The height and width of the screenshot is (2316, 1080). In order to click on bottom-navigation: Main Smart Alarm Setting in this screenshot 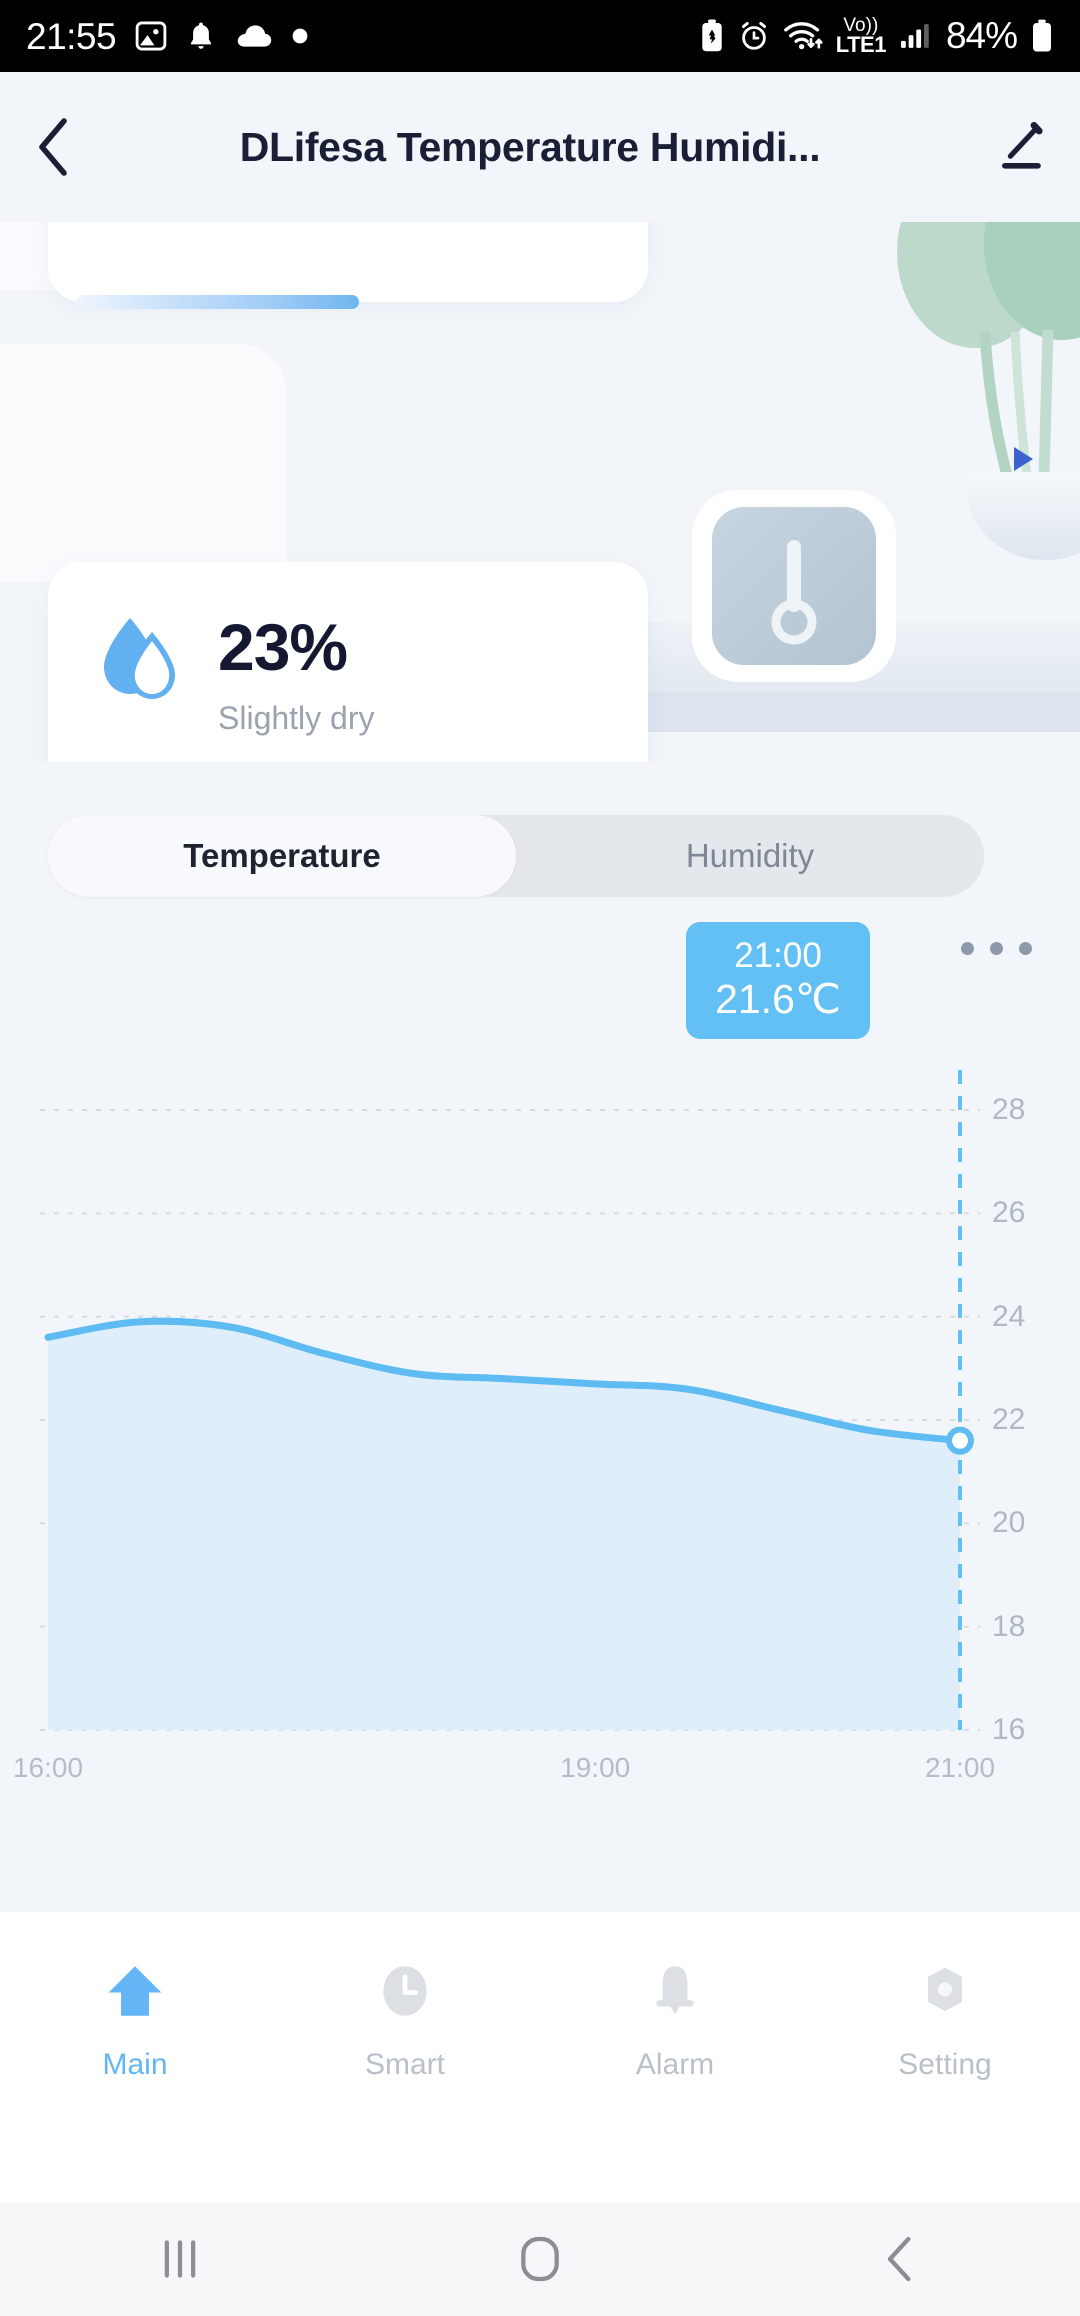, I will do `click(540, 2057)`.